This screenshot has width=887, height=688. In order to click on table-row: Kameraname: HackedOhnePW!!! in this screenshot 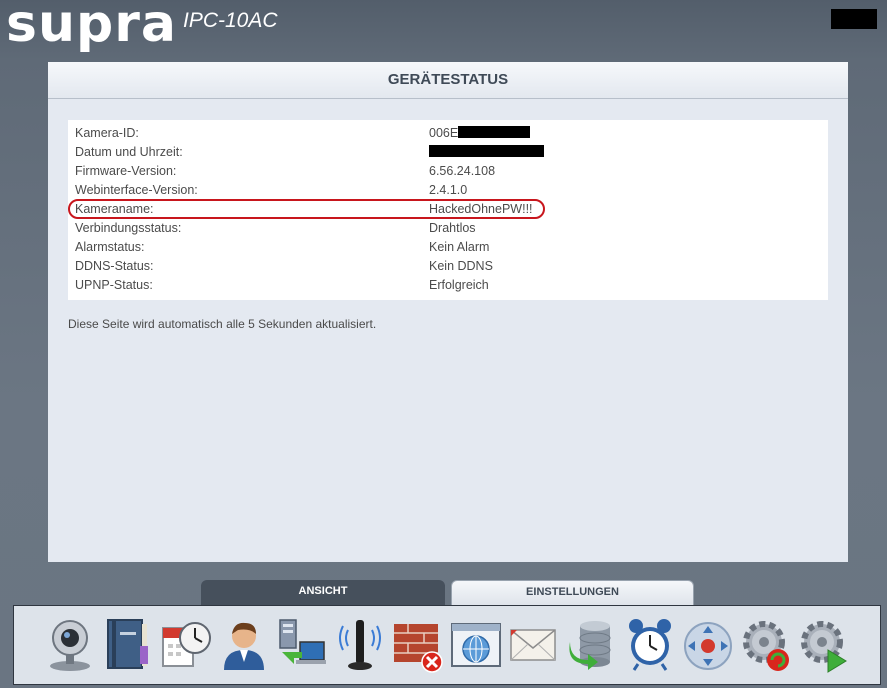, I will do `click(448, 209)`.